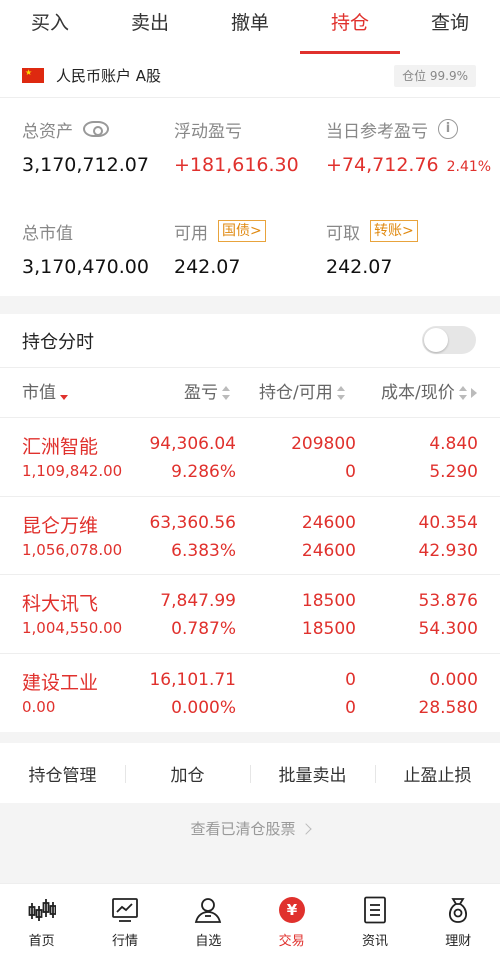  What do you see at coordinates (350, 679) in the screenshot?
I see `stock-holding: 0` at bounding box center [350, 679].